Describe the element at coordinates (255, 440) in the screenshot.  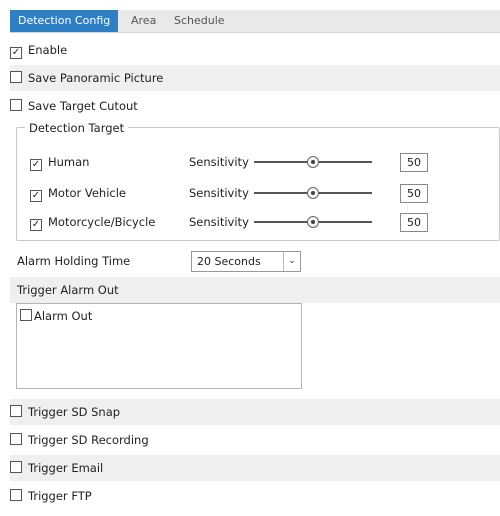
I see `trigger-sd-recording-row: Trigger SD Recording` at that location.